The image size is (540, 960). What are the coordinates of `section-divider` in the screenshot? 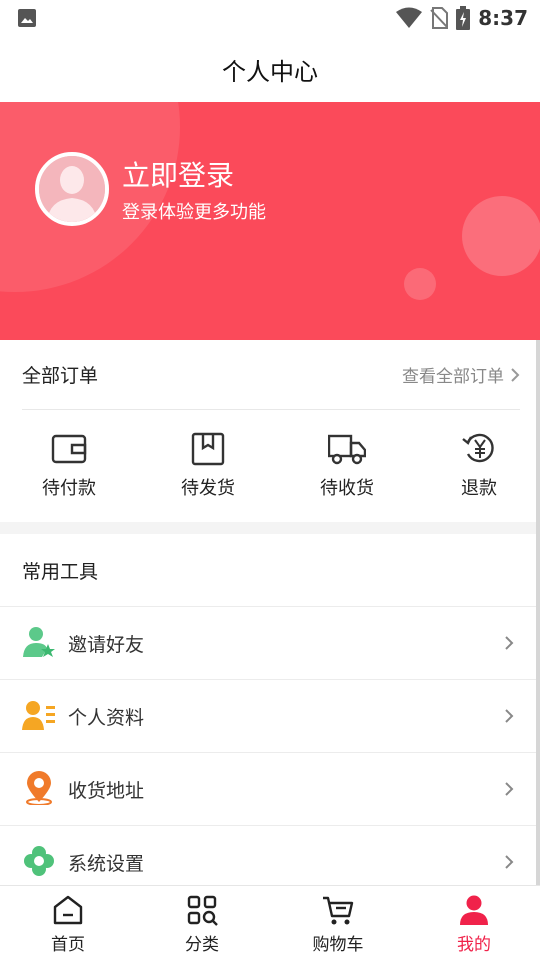 It's located at (270, 528).